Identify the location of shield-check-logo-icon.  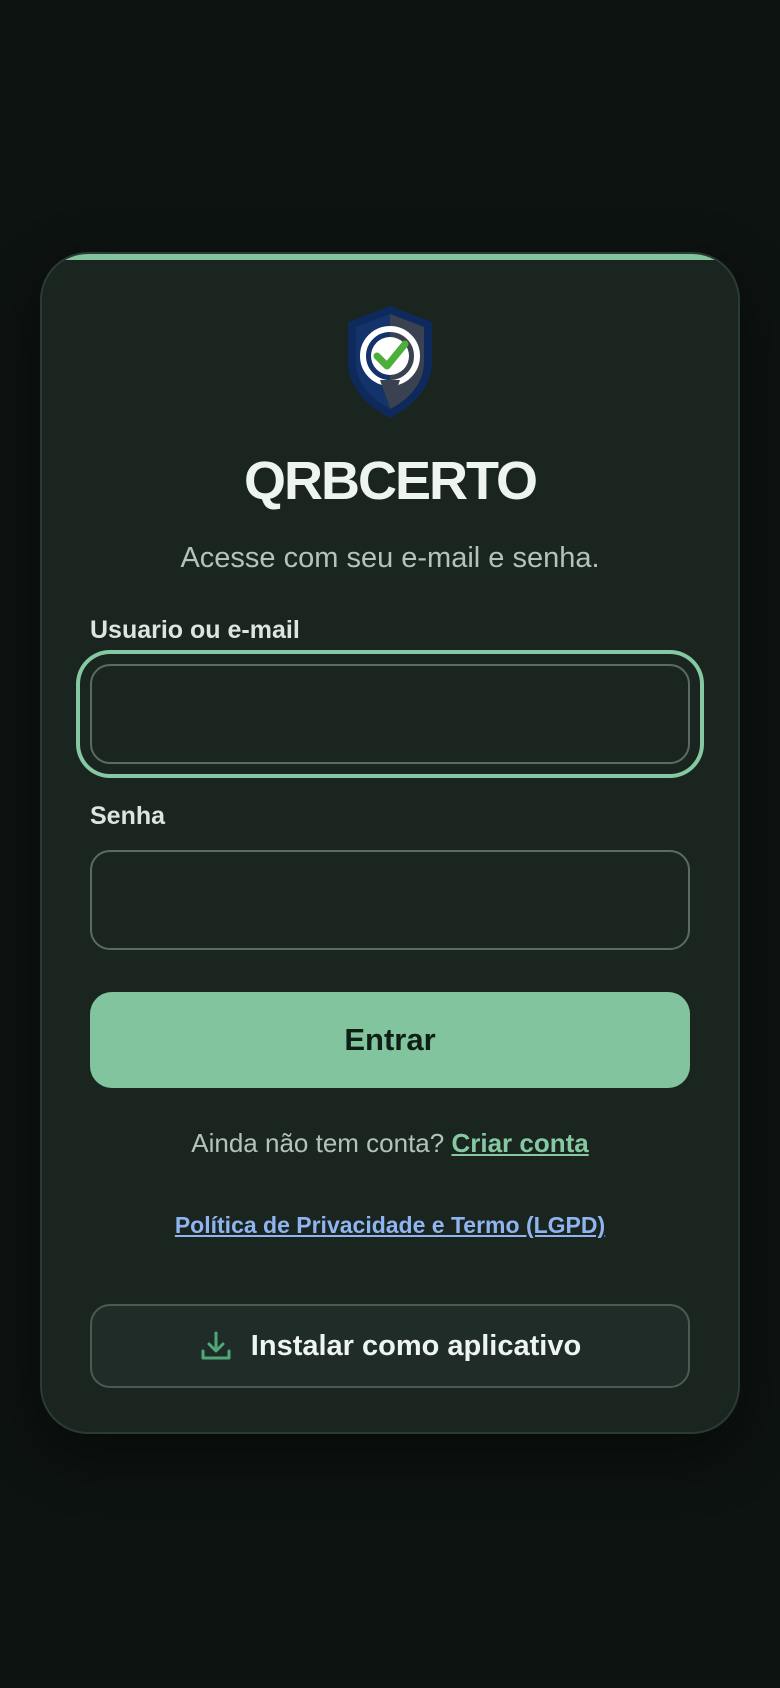
(390, 362).